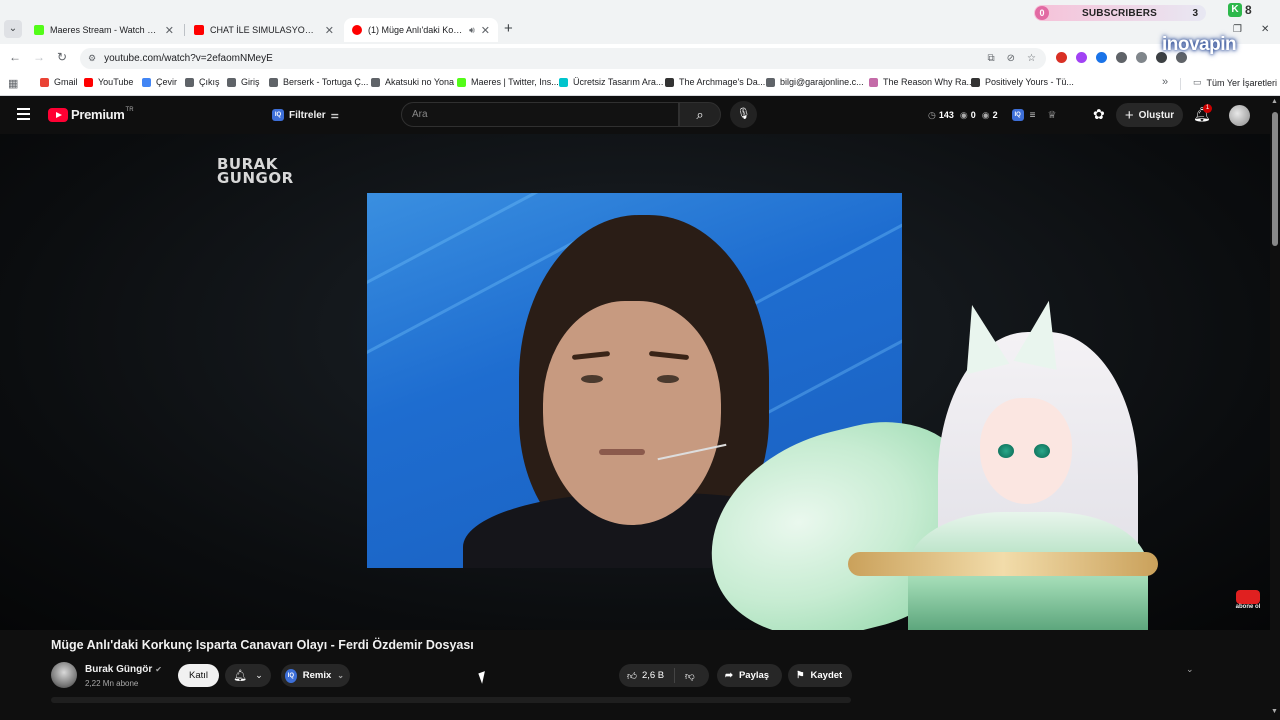  Describe the element at coordinates (991, 58) in the screenshot. I see `install-app-icon: ⧉` at that location.